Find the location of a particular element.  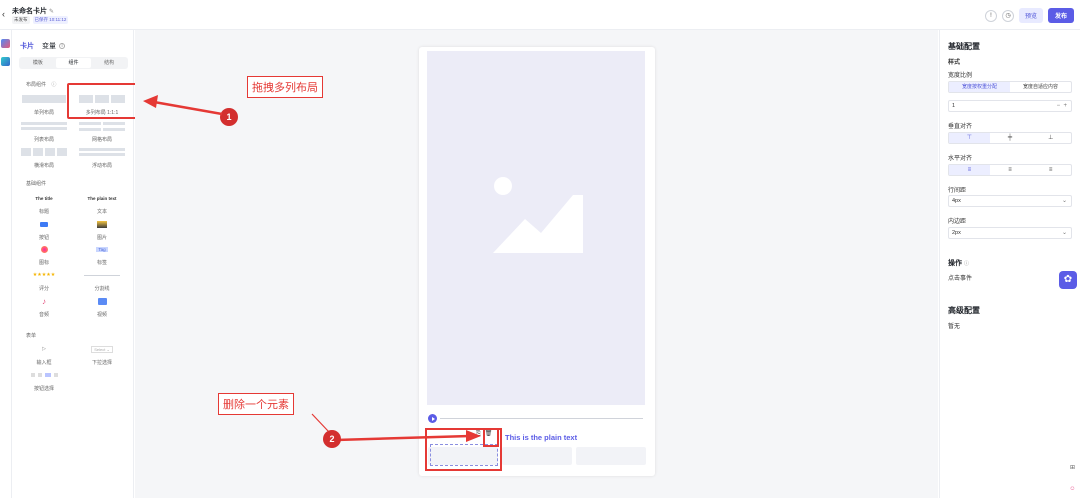

width-by-weight: 宽度按权重分配 is located at coordinates (979, 87).